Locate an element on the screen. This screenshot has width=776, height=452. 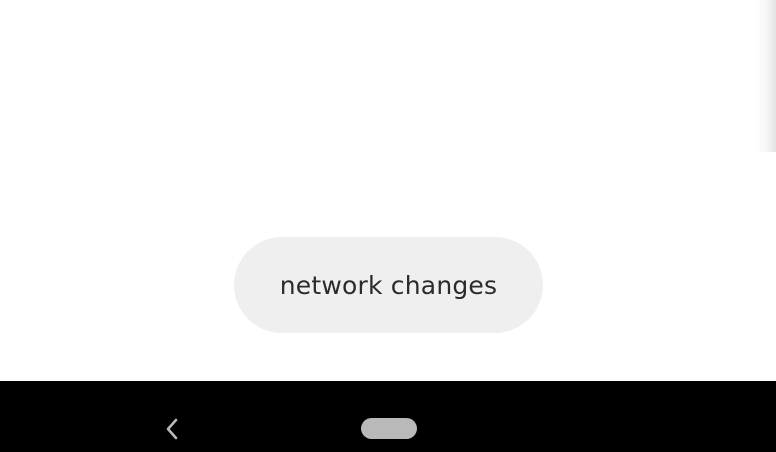
chevron-left-icon is located at coordinates (172, 429).